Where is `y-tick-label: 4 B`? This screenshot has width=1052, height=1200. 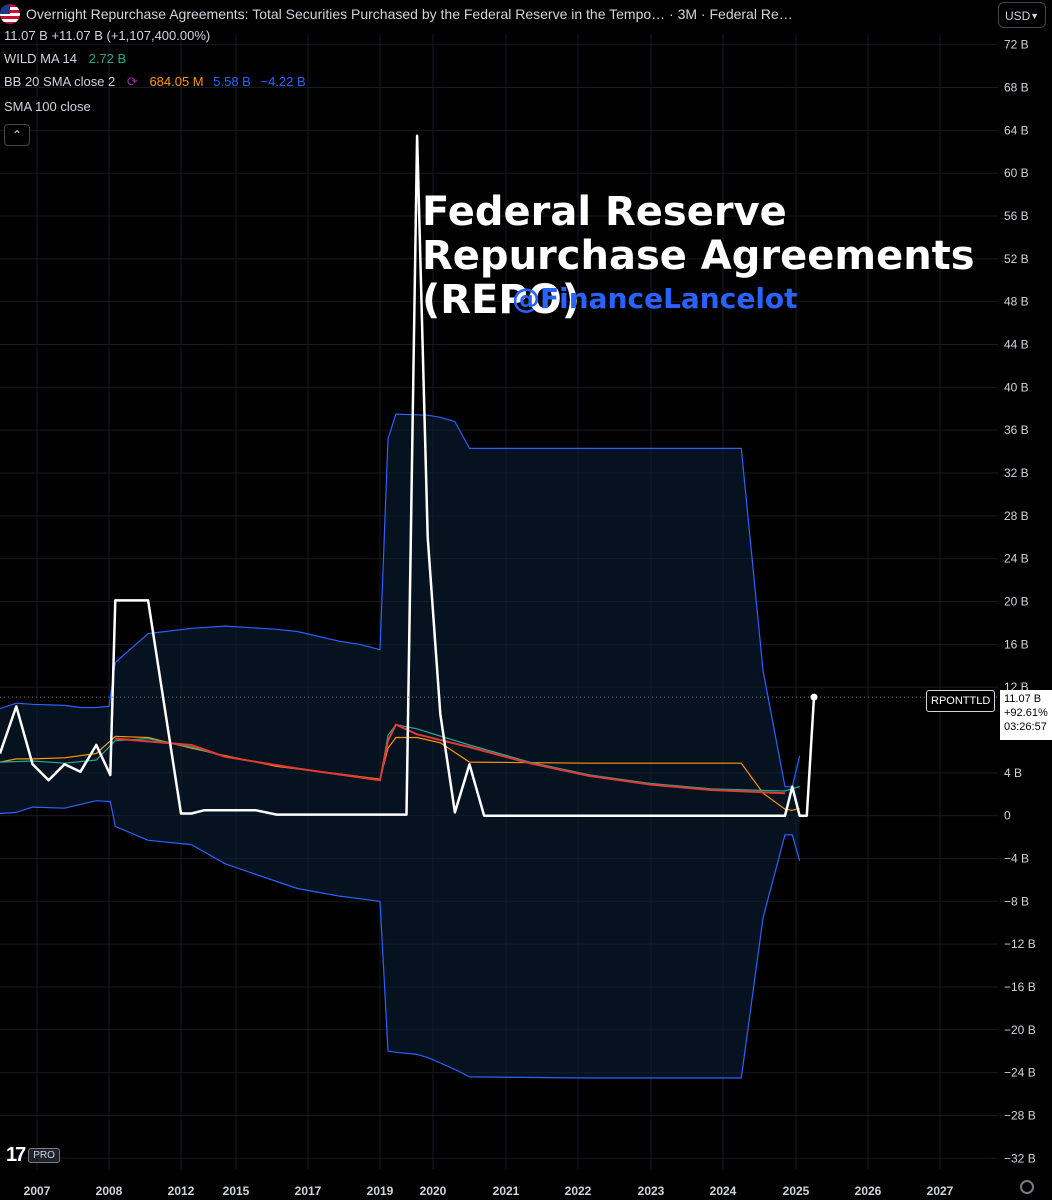 y-tick-label: 4 B is located at coordinates (1013, 773).